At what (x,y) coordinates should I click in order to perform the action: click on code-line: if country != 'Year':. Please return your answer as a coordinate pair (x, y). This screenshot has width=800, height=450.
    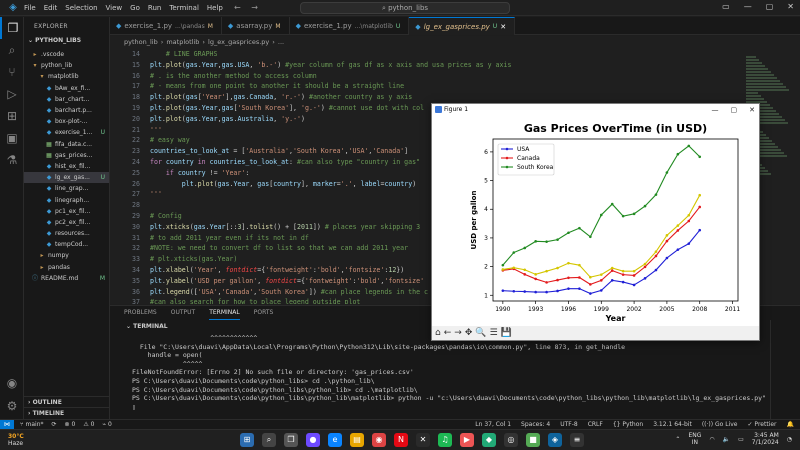
    Looking at the image, I should click on (199, 173).